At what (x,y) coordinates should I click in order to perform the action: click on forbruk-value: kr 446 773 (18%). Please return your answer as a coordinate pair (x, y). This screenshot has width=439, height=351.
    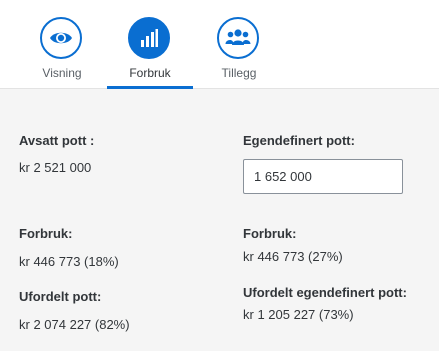
    Looking at the image, I should click on (69, 261).